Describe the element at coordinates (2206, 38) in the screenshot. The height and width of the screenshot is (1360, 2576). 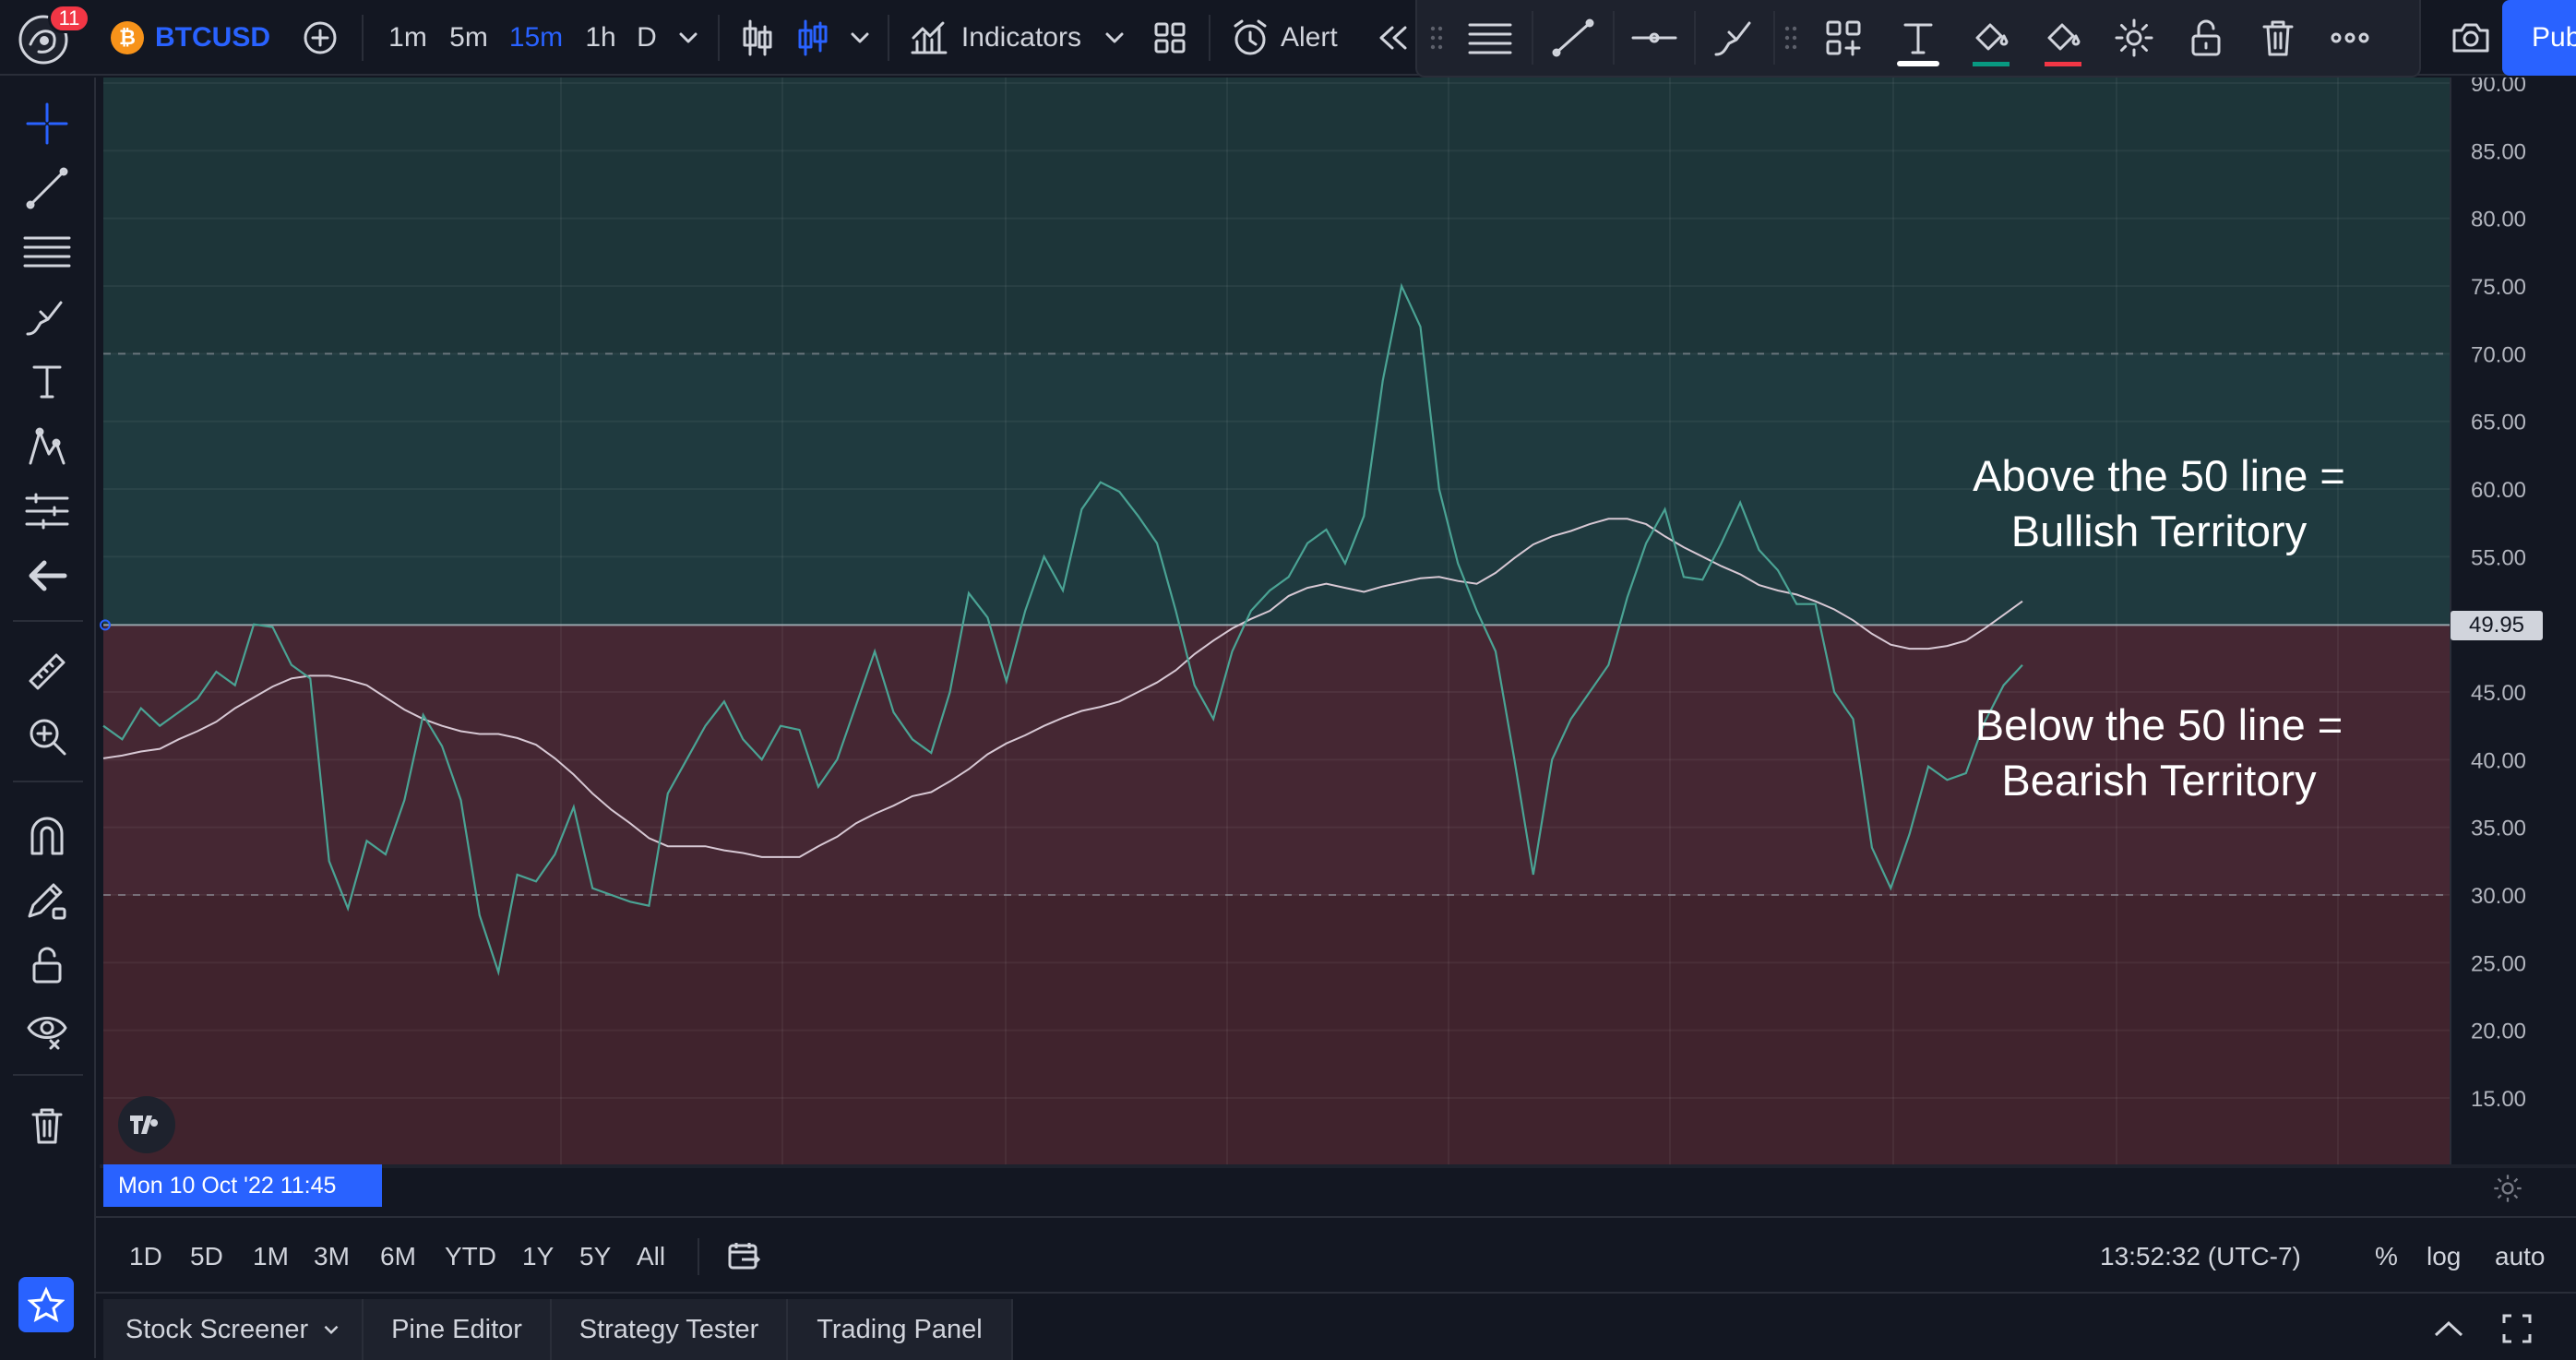
I see `lock-button` at that location.